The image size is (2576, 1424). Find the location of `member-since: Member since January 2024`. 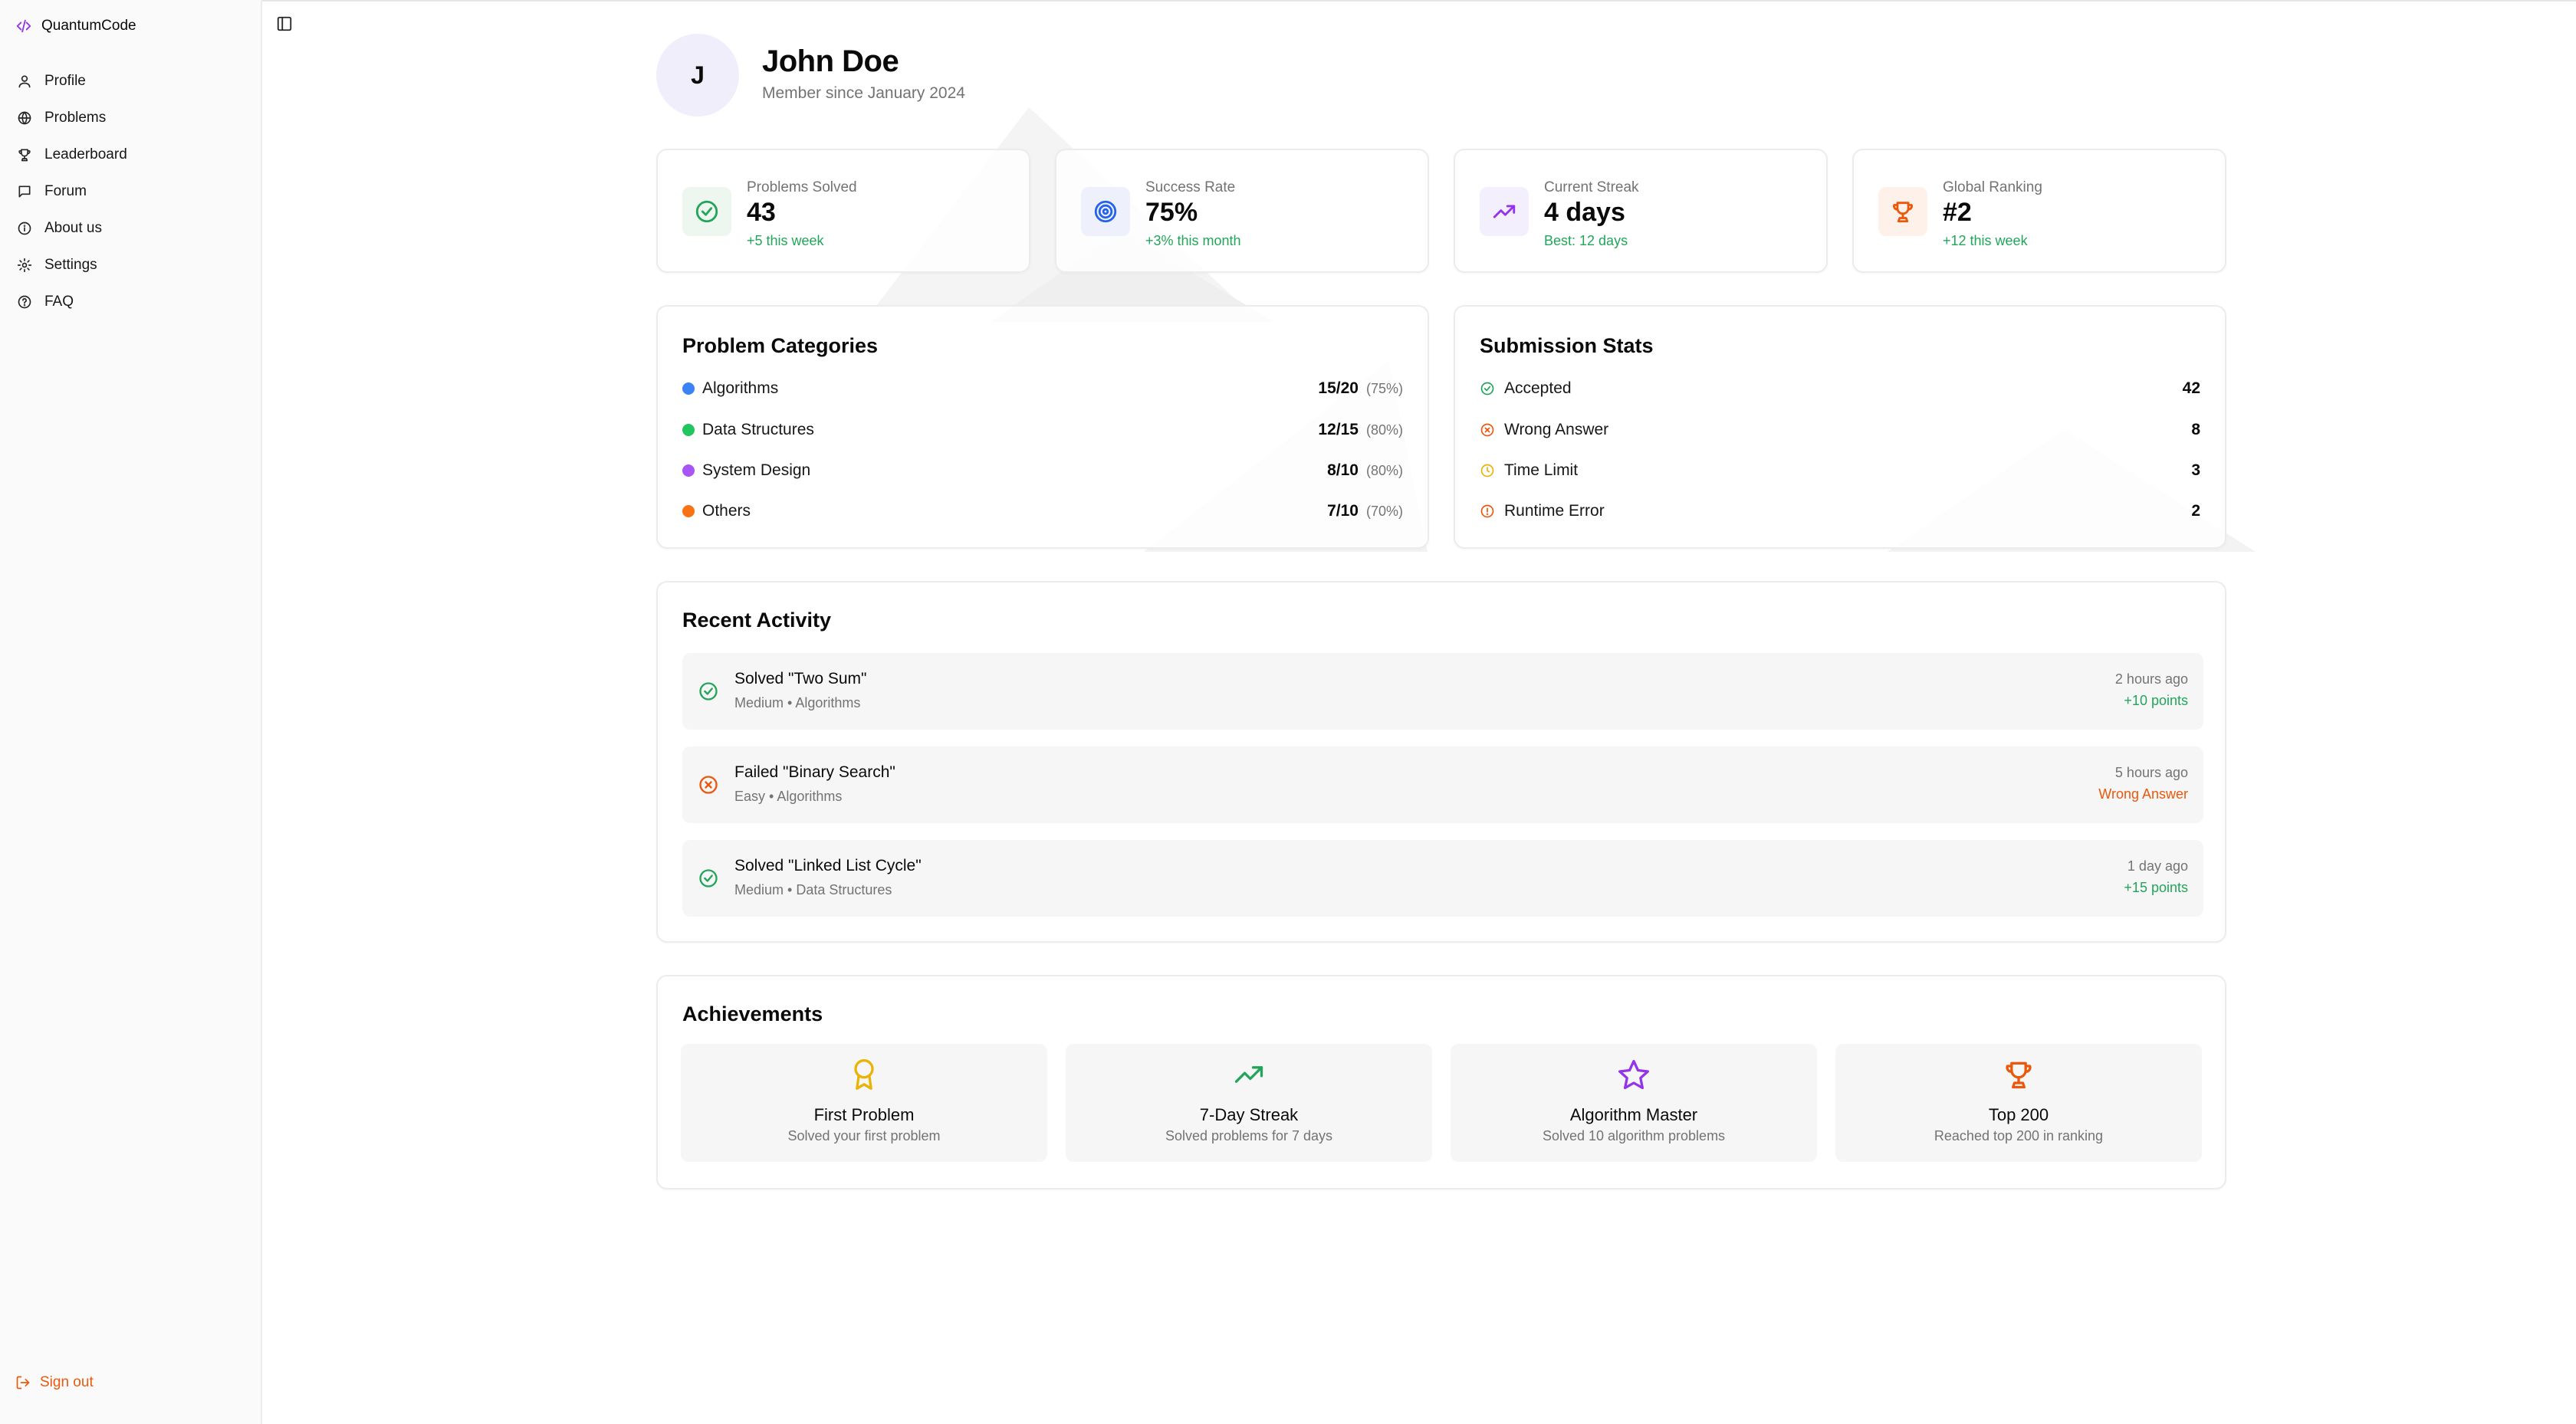

member-since: Member since January 2024 is located at coordinates (864, 93).